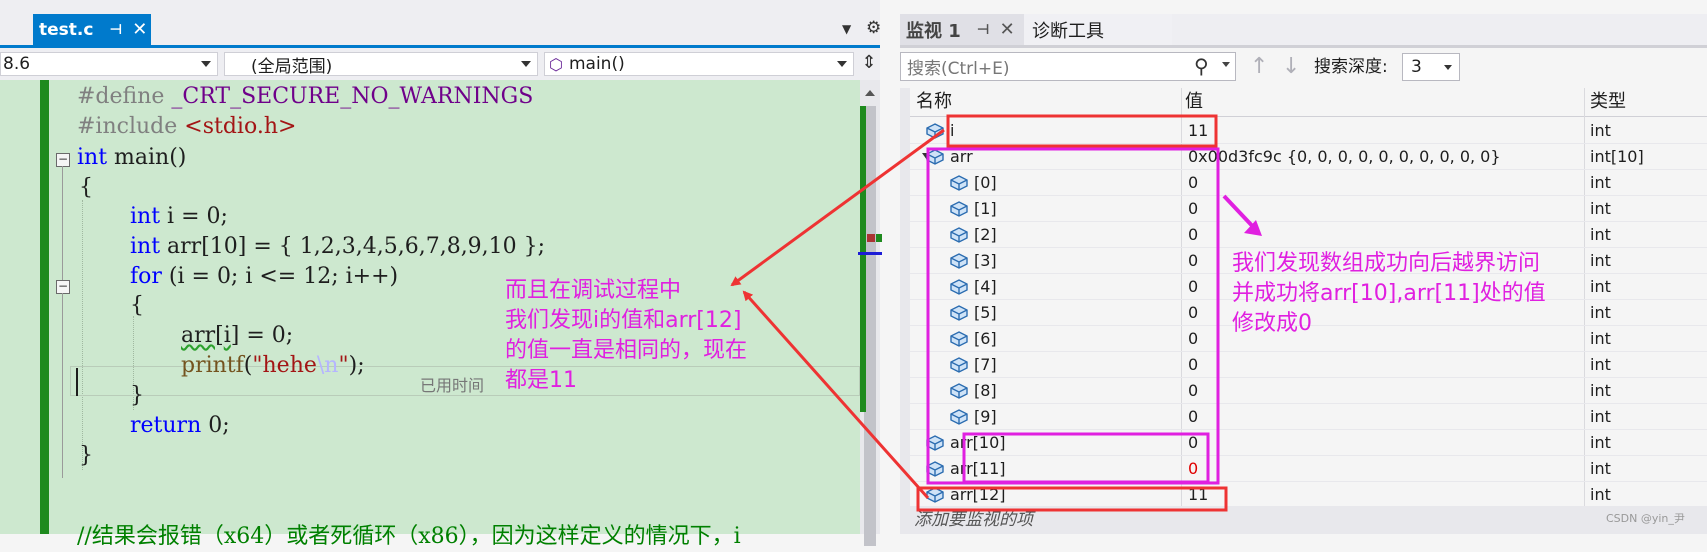  Describe the element at coordinates (1082, 131) in the screenshot. I see `highlight-box-i` at that location.